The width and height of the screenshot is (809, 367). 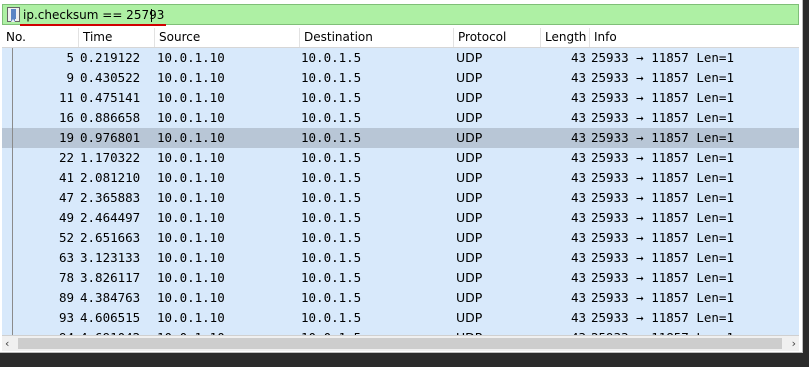 What do you see at coordinates (93, 25) in the screenshot?
I see `filter-highlight-underline` at bounding box center [93, 25].